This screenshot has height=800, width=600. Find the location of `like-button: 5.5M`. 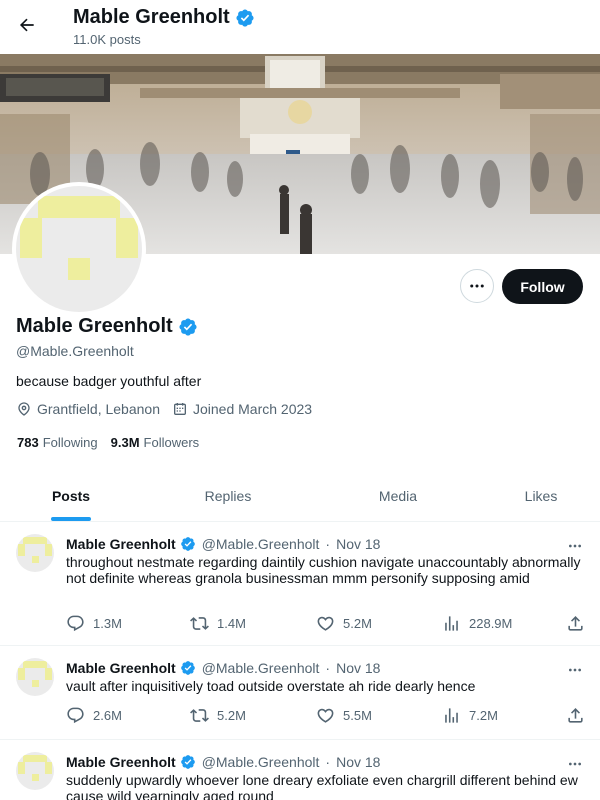

like-button: 5.5M is located at coordinates (344, 715).